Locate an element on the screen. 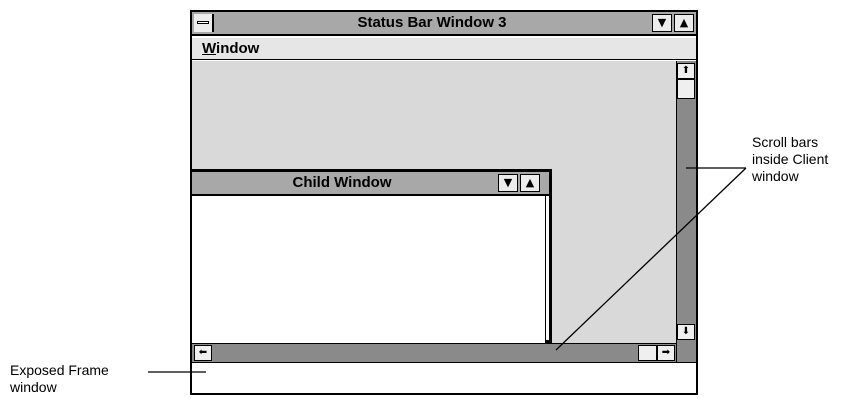 The width and height of the screenshot is (856, 398). leader-line-horizontal-scrollbar is located at coordinates (651, 259).